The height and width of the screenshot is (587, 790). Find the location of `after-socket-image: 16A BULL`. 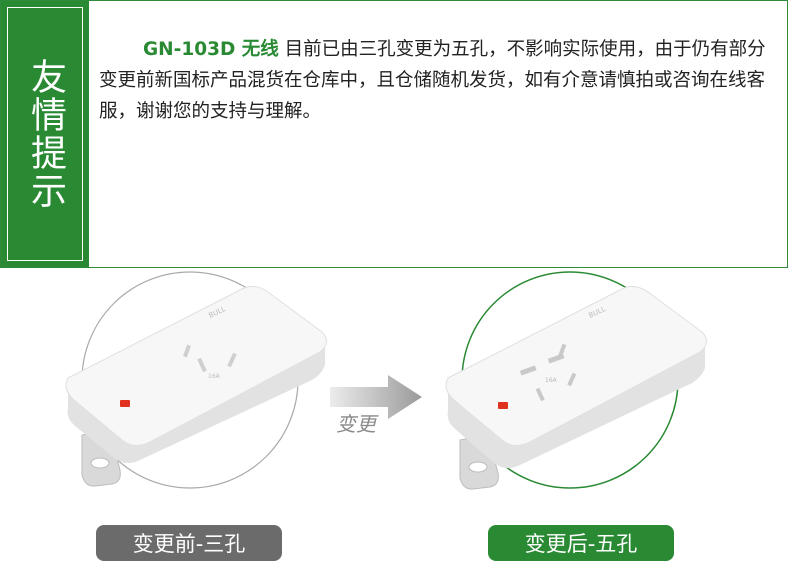

after-socket-image: 16A BULL is located at coordinates (576, 380).